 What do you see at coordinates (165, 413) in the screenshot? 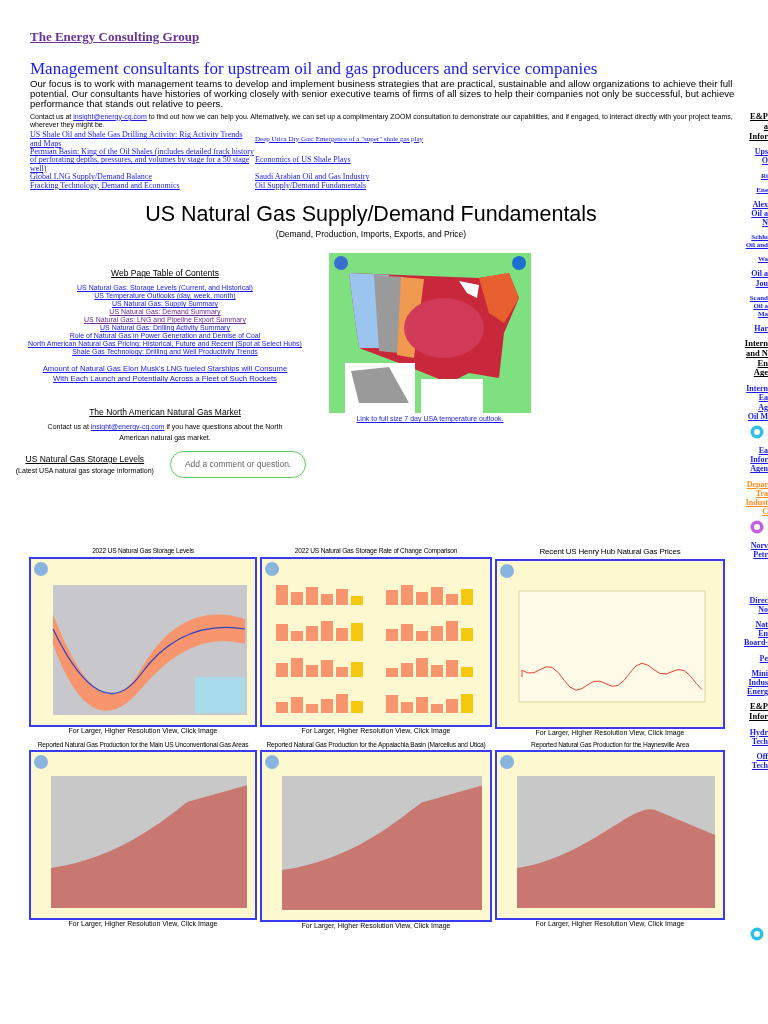
I see `section-heading: The North American Natural Gas Market` at bounding box center [165, 413].